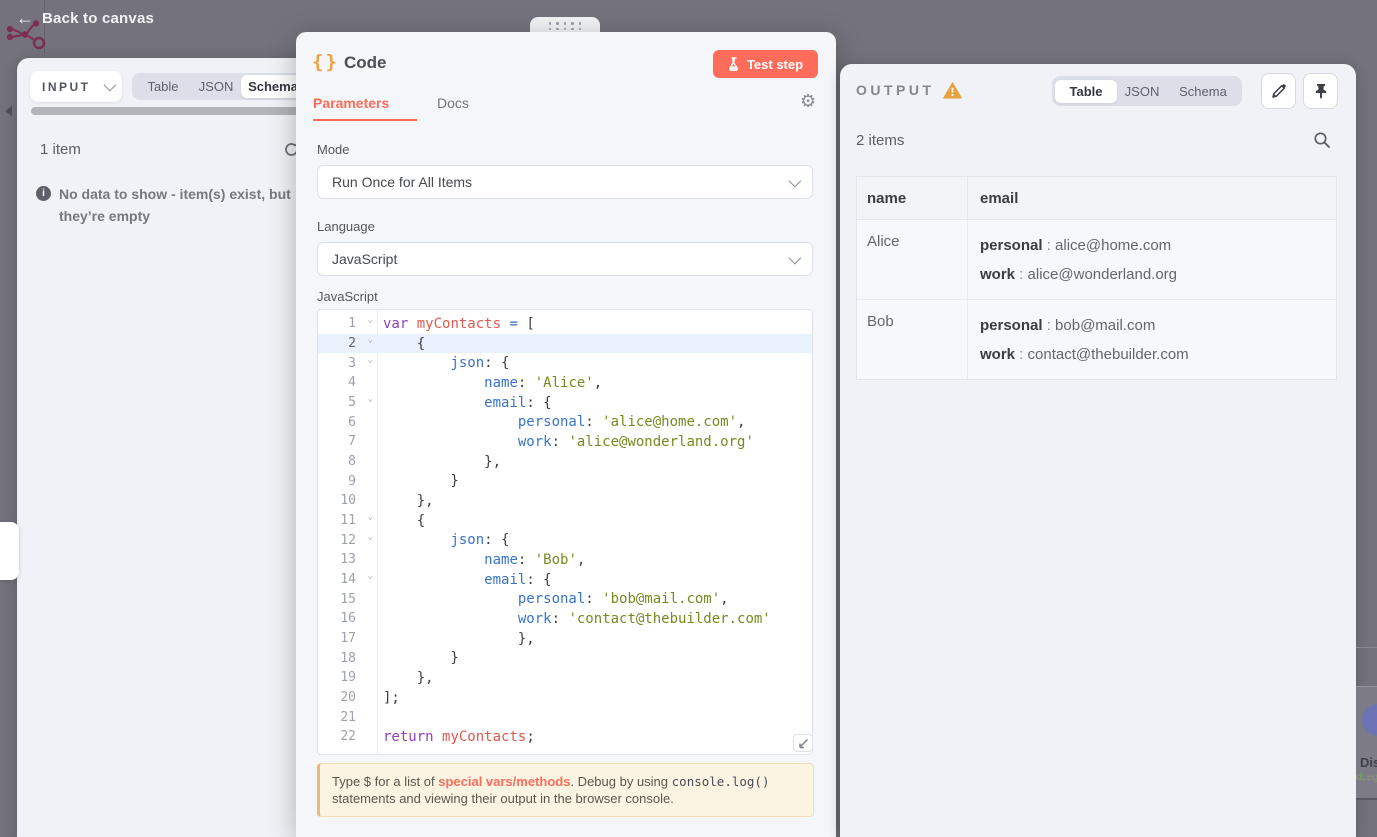 The height and width of the screenshot is (837, 1377). Describe the element at coordinates (565, 540) in the screenshot. I see `code-line: 12 ⌄ json: {` at that location.